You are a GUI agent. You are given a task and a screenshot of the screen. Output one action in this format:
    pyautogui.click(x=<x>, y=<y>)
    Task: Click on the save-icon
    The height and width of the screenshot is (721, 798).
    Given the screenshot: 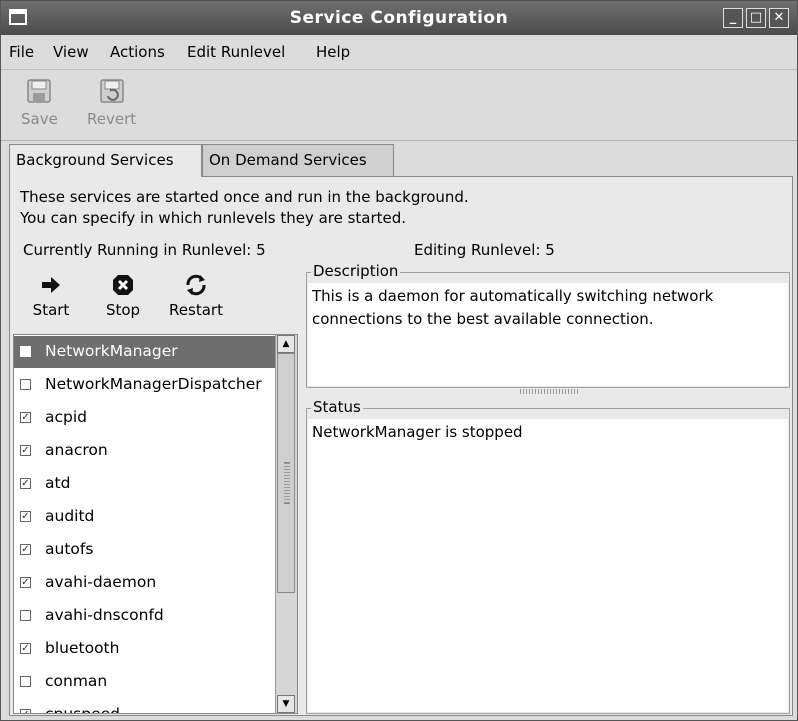 What is the action you would take?
    pyautogui.click(x=39, y=91)
    